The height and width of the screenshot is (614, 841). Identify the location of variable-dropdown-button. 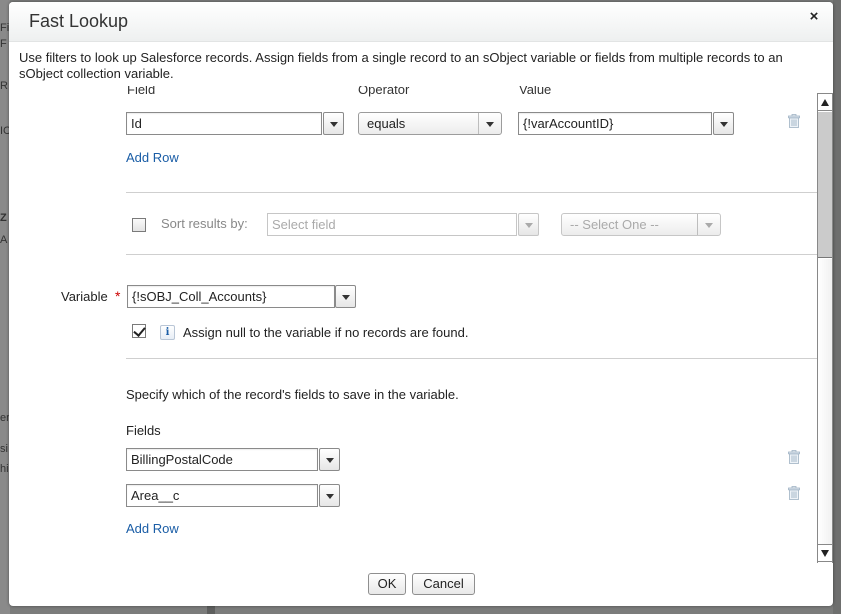
(345, 296).